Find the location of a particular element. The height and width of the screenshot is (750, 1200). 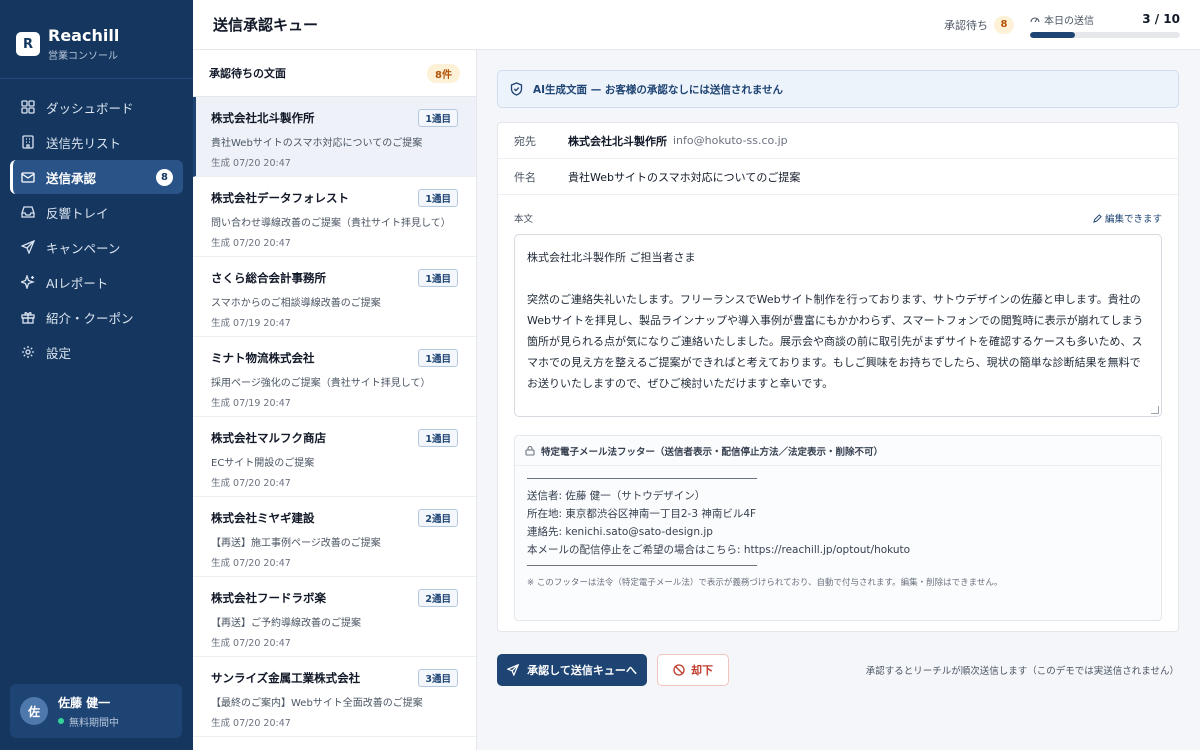

sidebar-item-ai-report: AIレポート is located at coordinates (96, 282).